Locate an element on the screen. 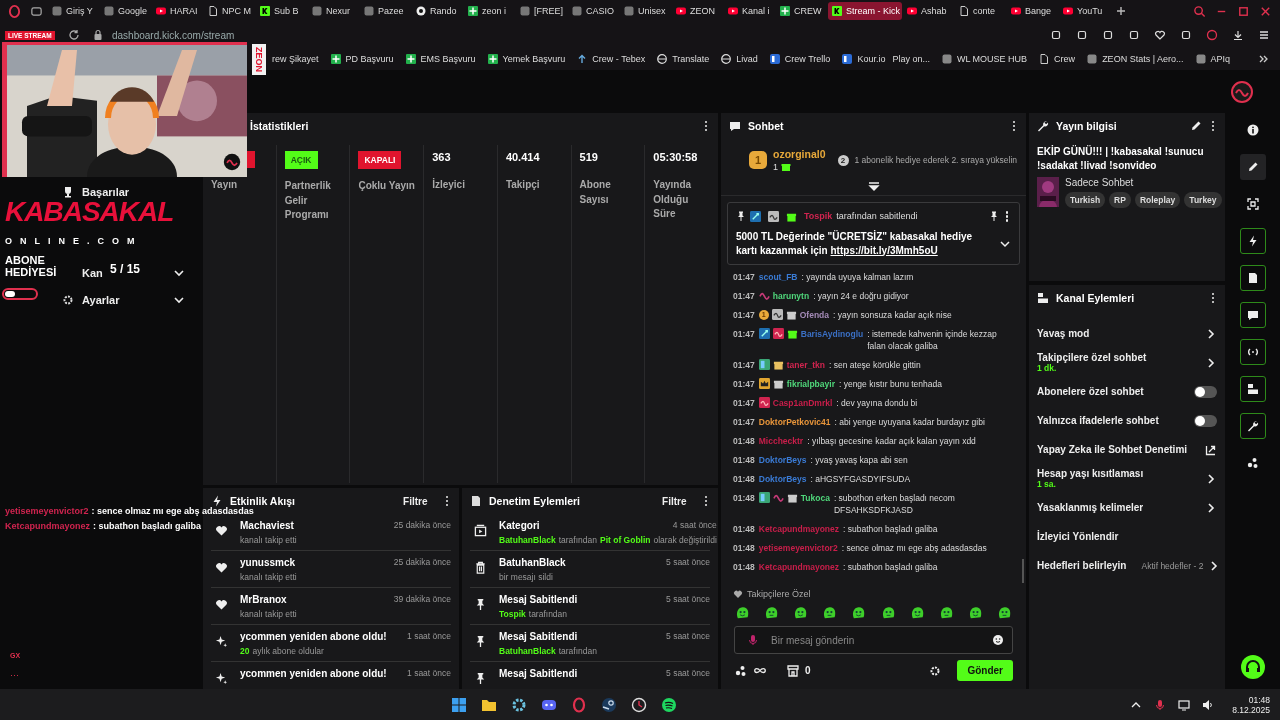 This screenshot has height=720, width=1280. browser-tab: CASIO is located at coordinates (593, 11).